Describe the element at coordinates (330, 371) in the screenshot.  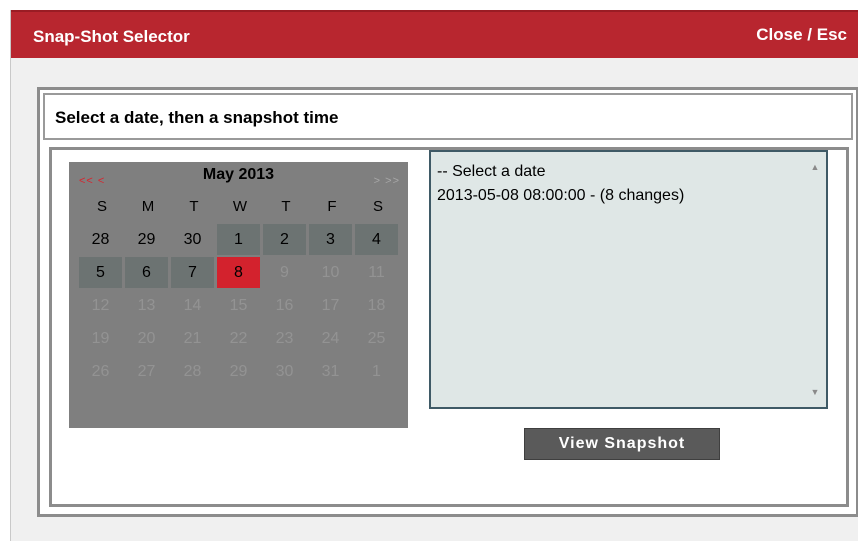
I see `calendar-day: 31` at that location.